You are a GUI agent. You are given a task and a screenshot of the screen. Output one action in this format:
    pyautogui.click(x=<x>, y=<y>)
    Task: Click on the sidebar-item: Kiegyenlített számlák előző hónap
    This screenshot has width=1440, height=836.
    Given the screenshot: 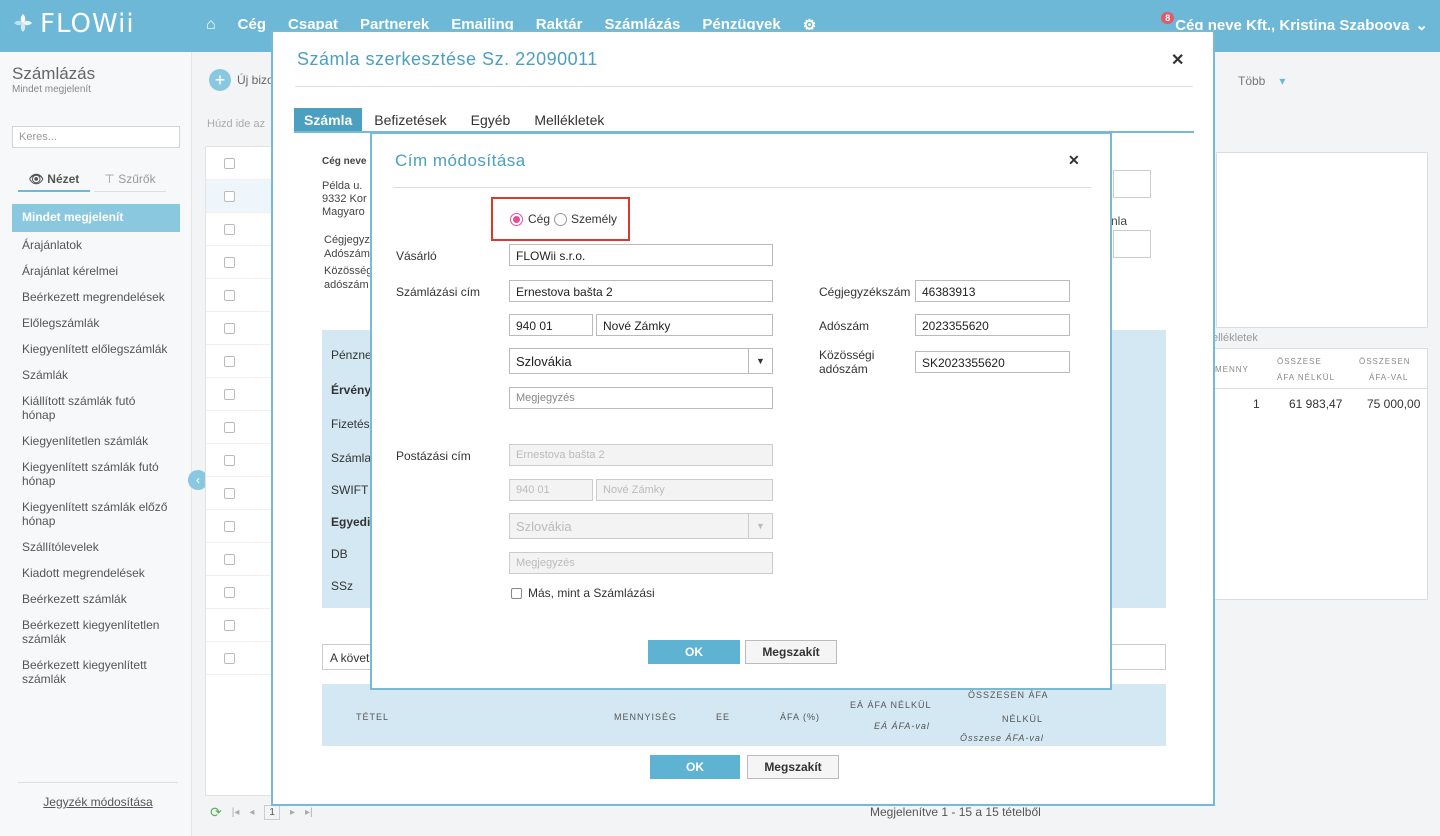 What is the action you would take?
    pyautogui.click(x=96, y=514)
    